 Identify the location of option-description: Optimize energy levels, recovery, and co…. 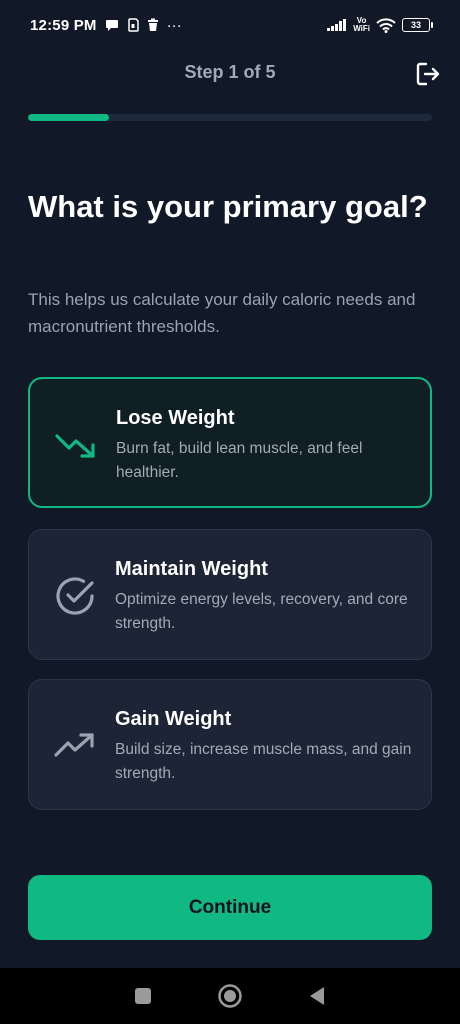
(261, 611).